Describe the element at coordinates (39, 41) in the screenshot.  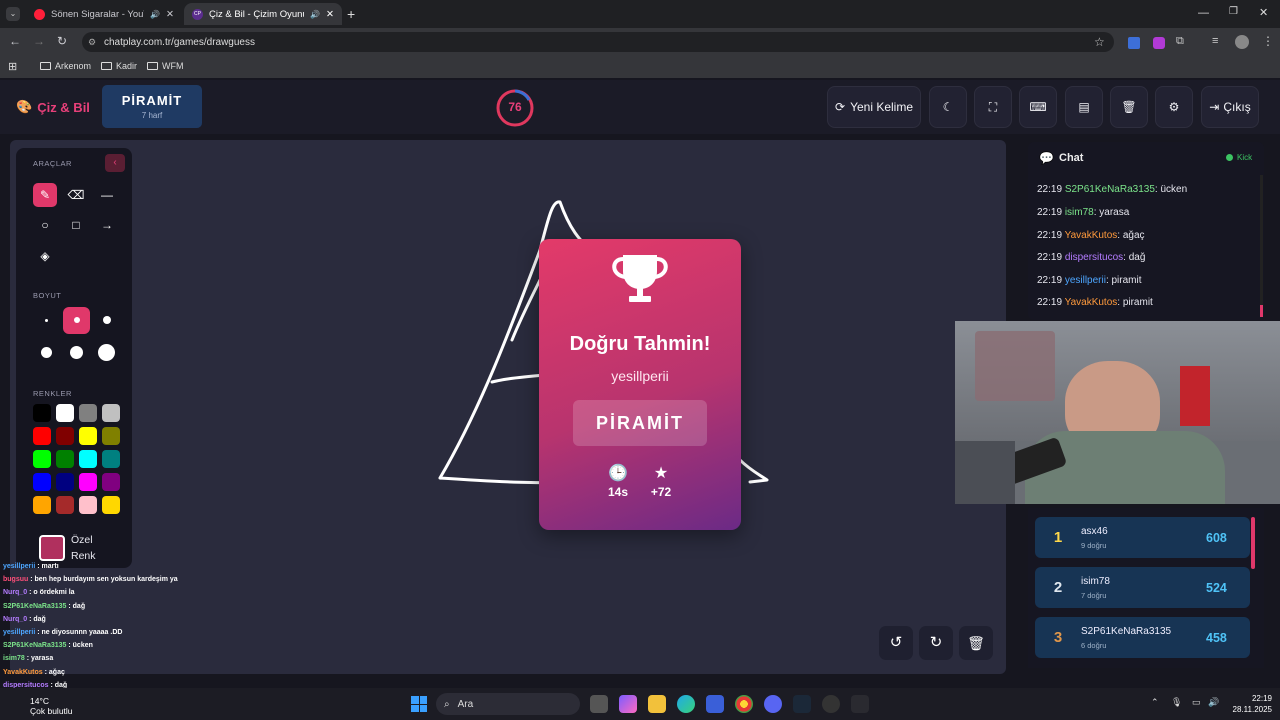
I see `forward-icon: →` at that location.